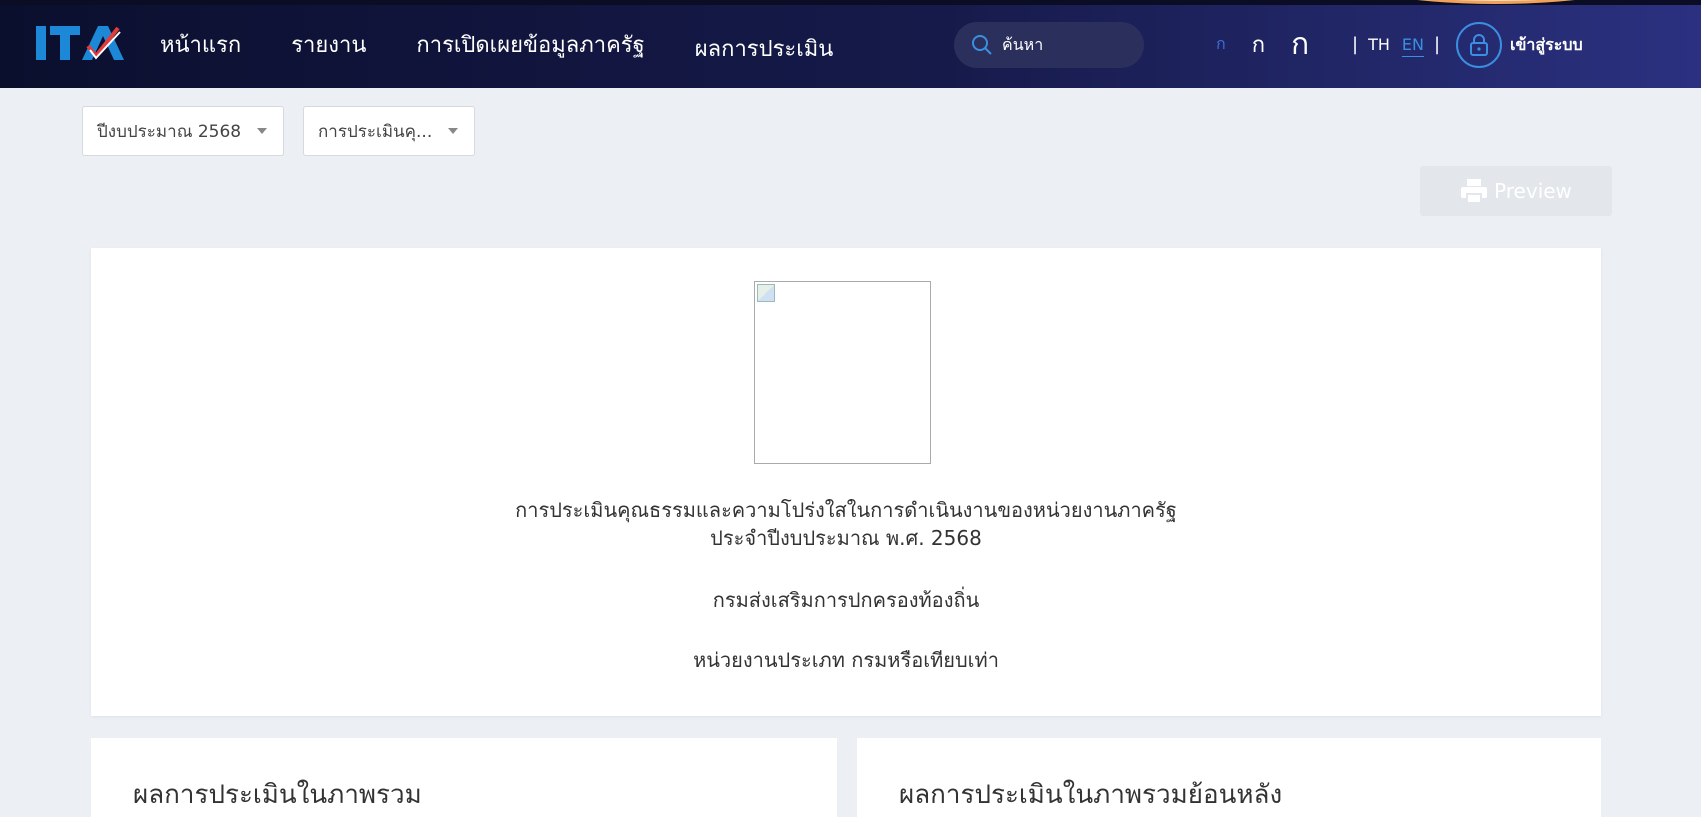  I want to click on ita-logo, so click(80, 43).